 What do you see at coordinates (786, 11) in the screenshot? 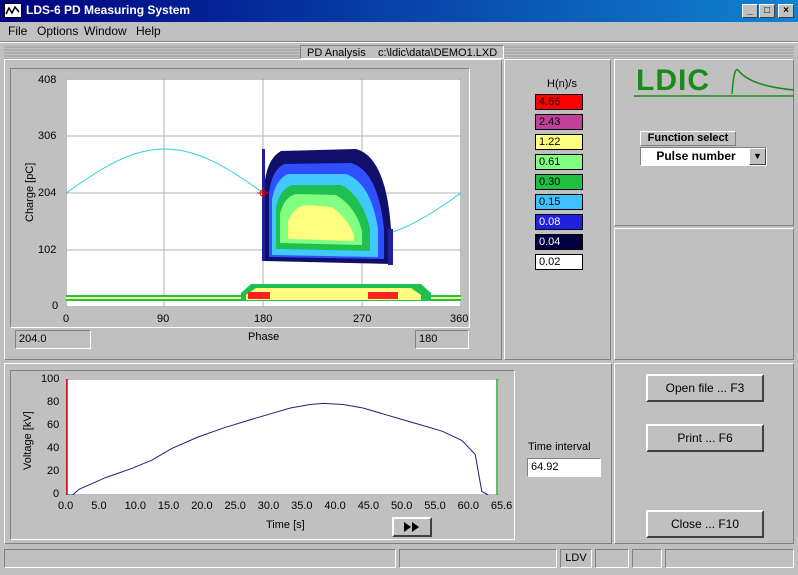
I see `close-icon: ×` at bounding box center [786, 11].